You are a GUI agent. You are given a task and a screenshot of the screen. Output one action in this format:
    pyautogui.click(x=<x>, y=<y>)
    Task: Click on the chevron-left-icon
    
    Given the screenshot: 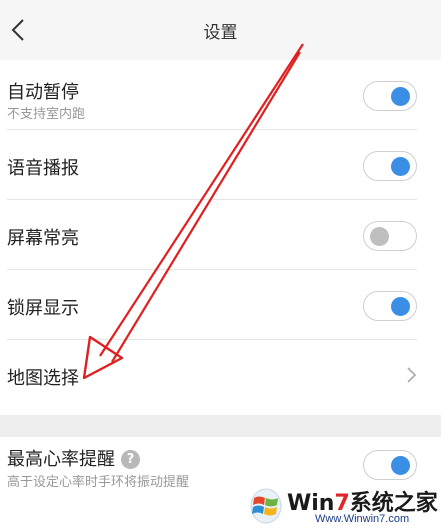 What is the action you would take?
    pyautogui.click(x=17, y=30)
    